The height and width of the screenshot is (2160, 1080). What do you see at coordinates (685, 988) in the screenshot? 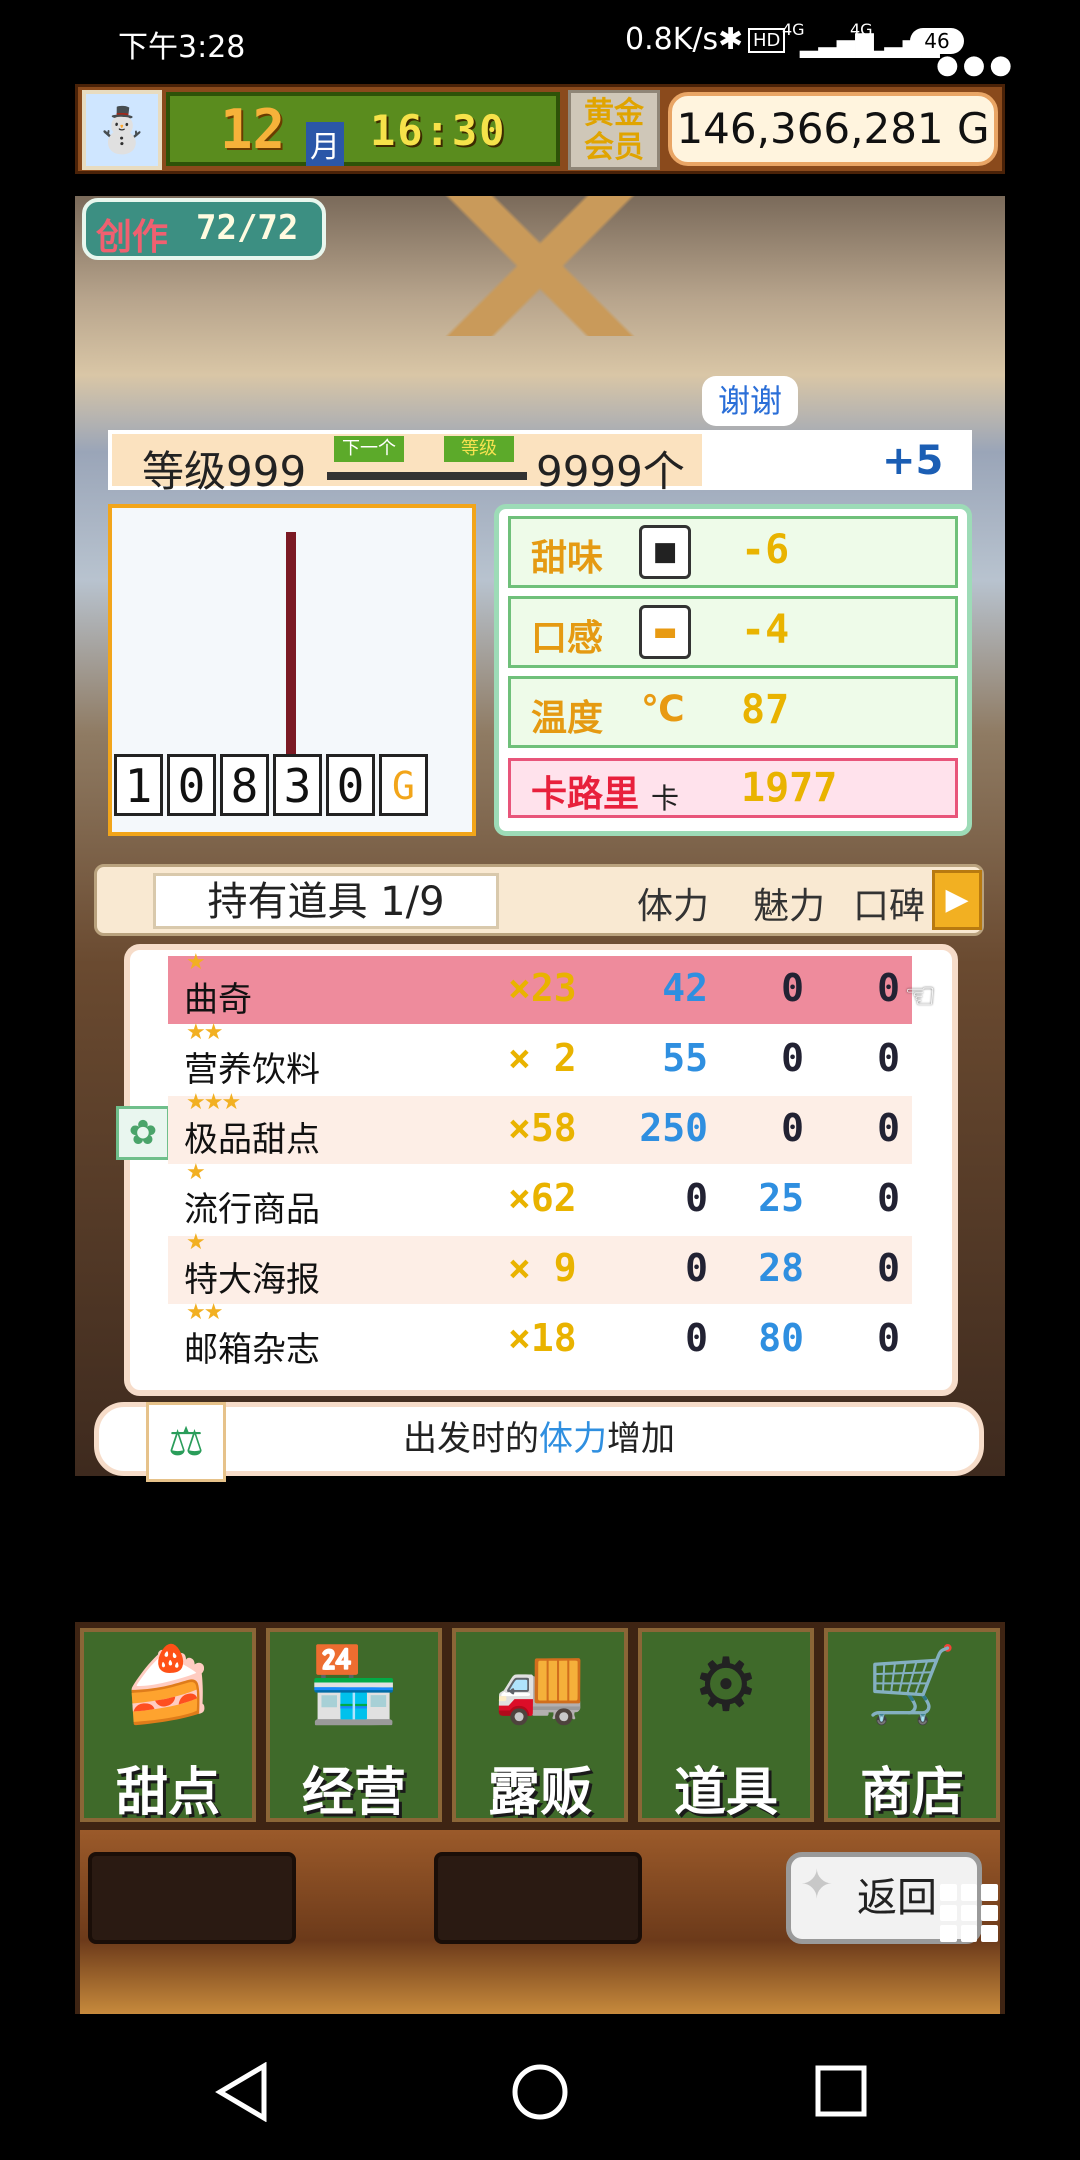
I see `item-stamina: 42` at bounding box center [685, 988].